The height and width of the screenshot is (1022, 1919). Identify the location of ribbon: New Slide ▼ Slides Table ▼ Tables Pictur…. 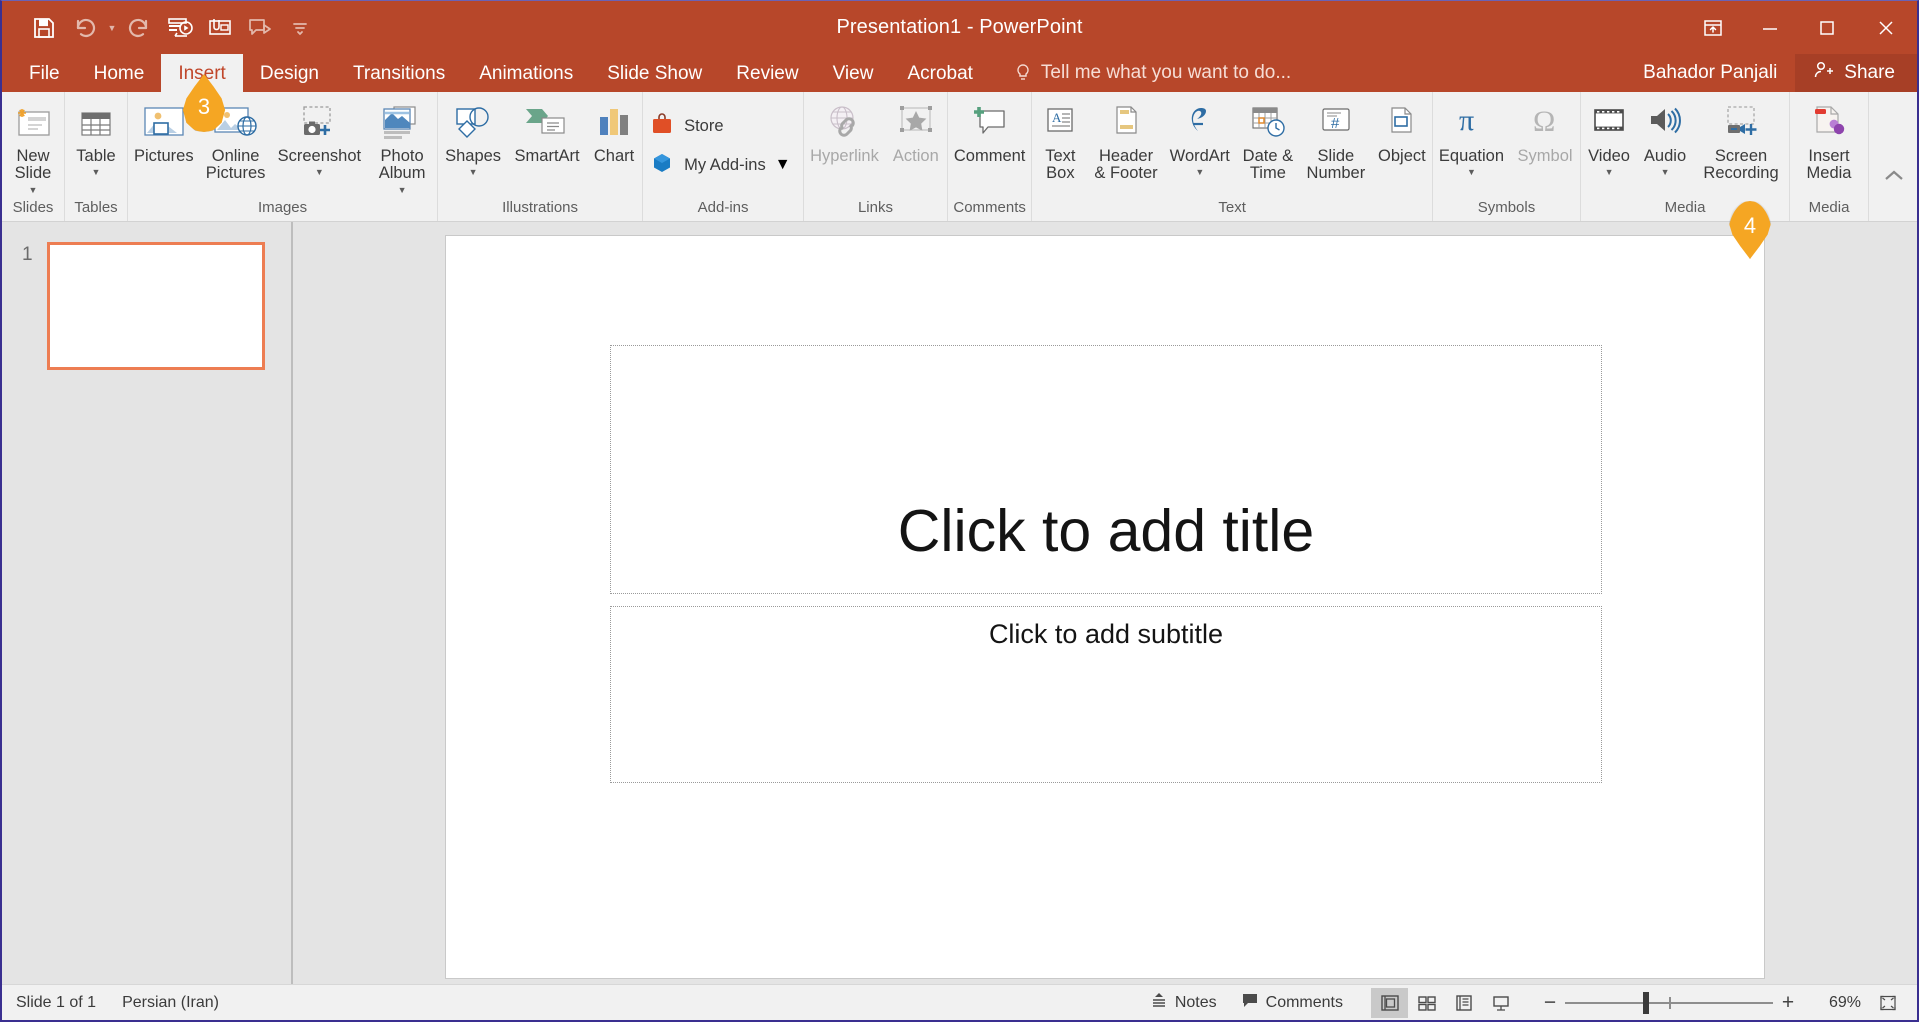
(959, 148).